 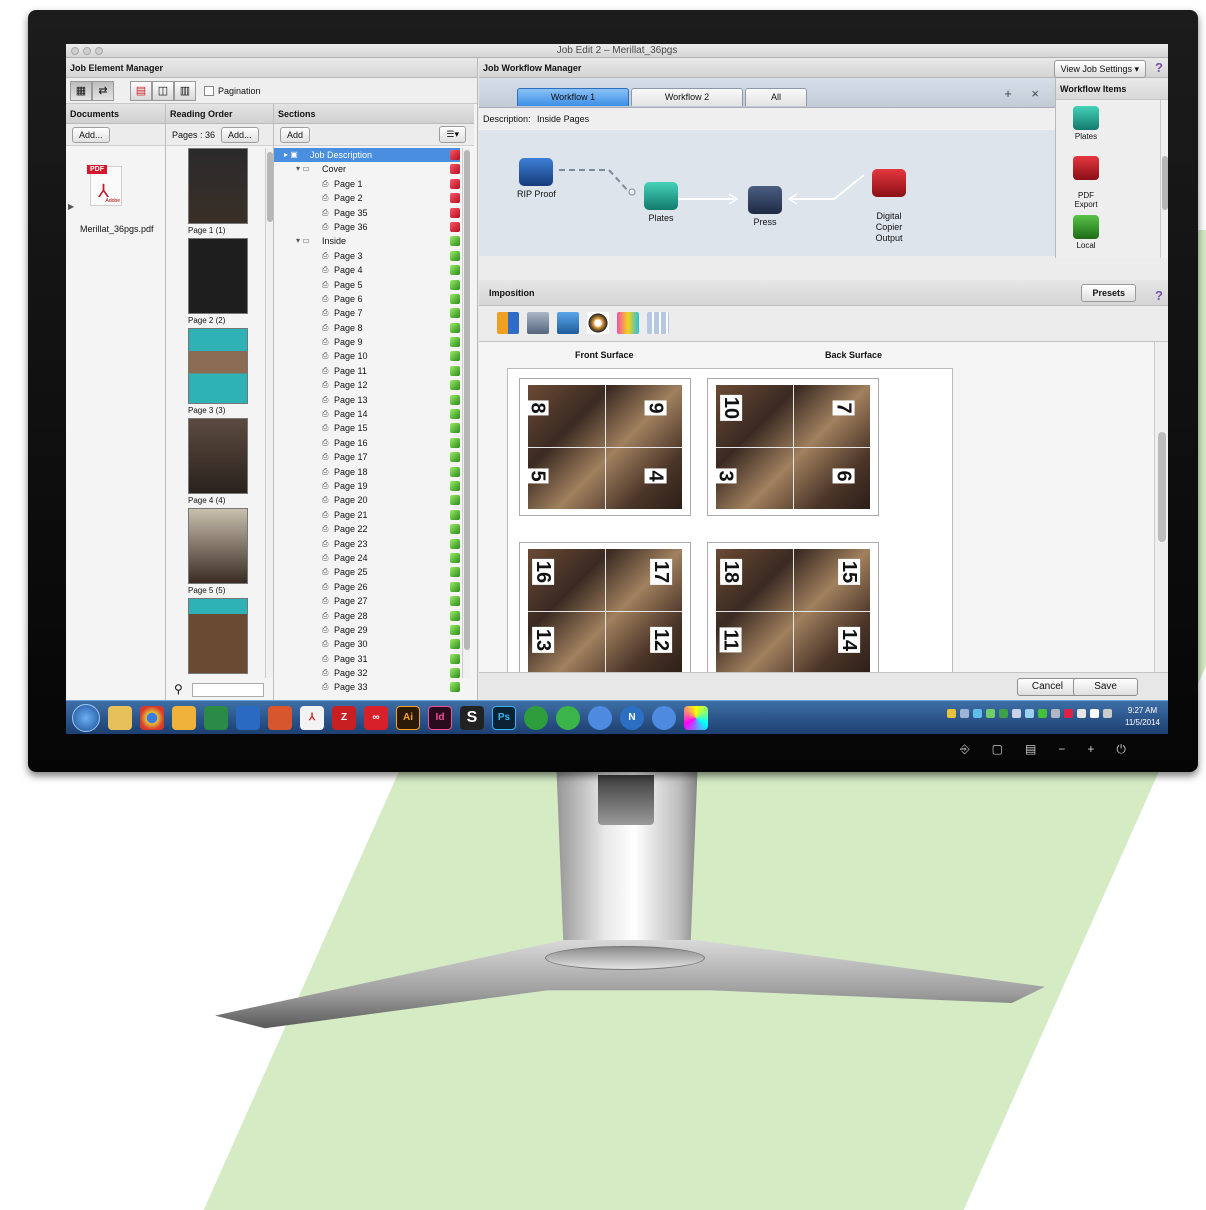 What do you see at coordinates (568, 717) in the screenshot?
I see `green-app-2-icon` at bounding box center [568, 717].